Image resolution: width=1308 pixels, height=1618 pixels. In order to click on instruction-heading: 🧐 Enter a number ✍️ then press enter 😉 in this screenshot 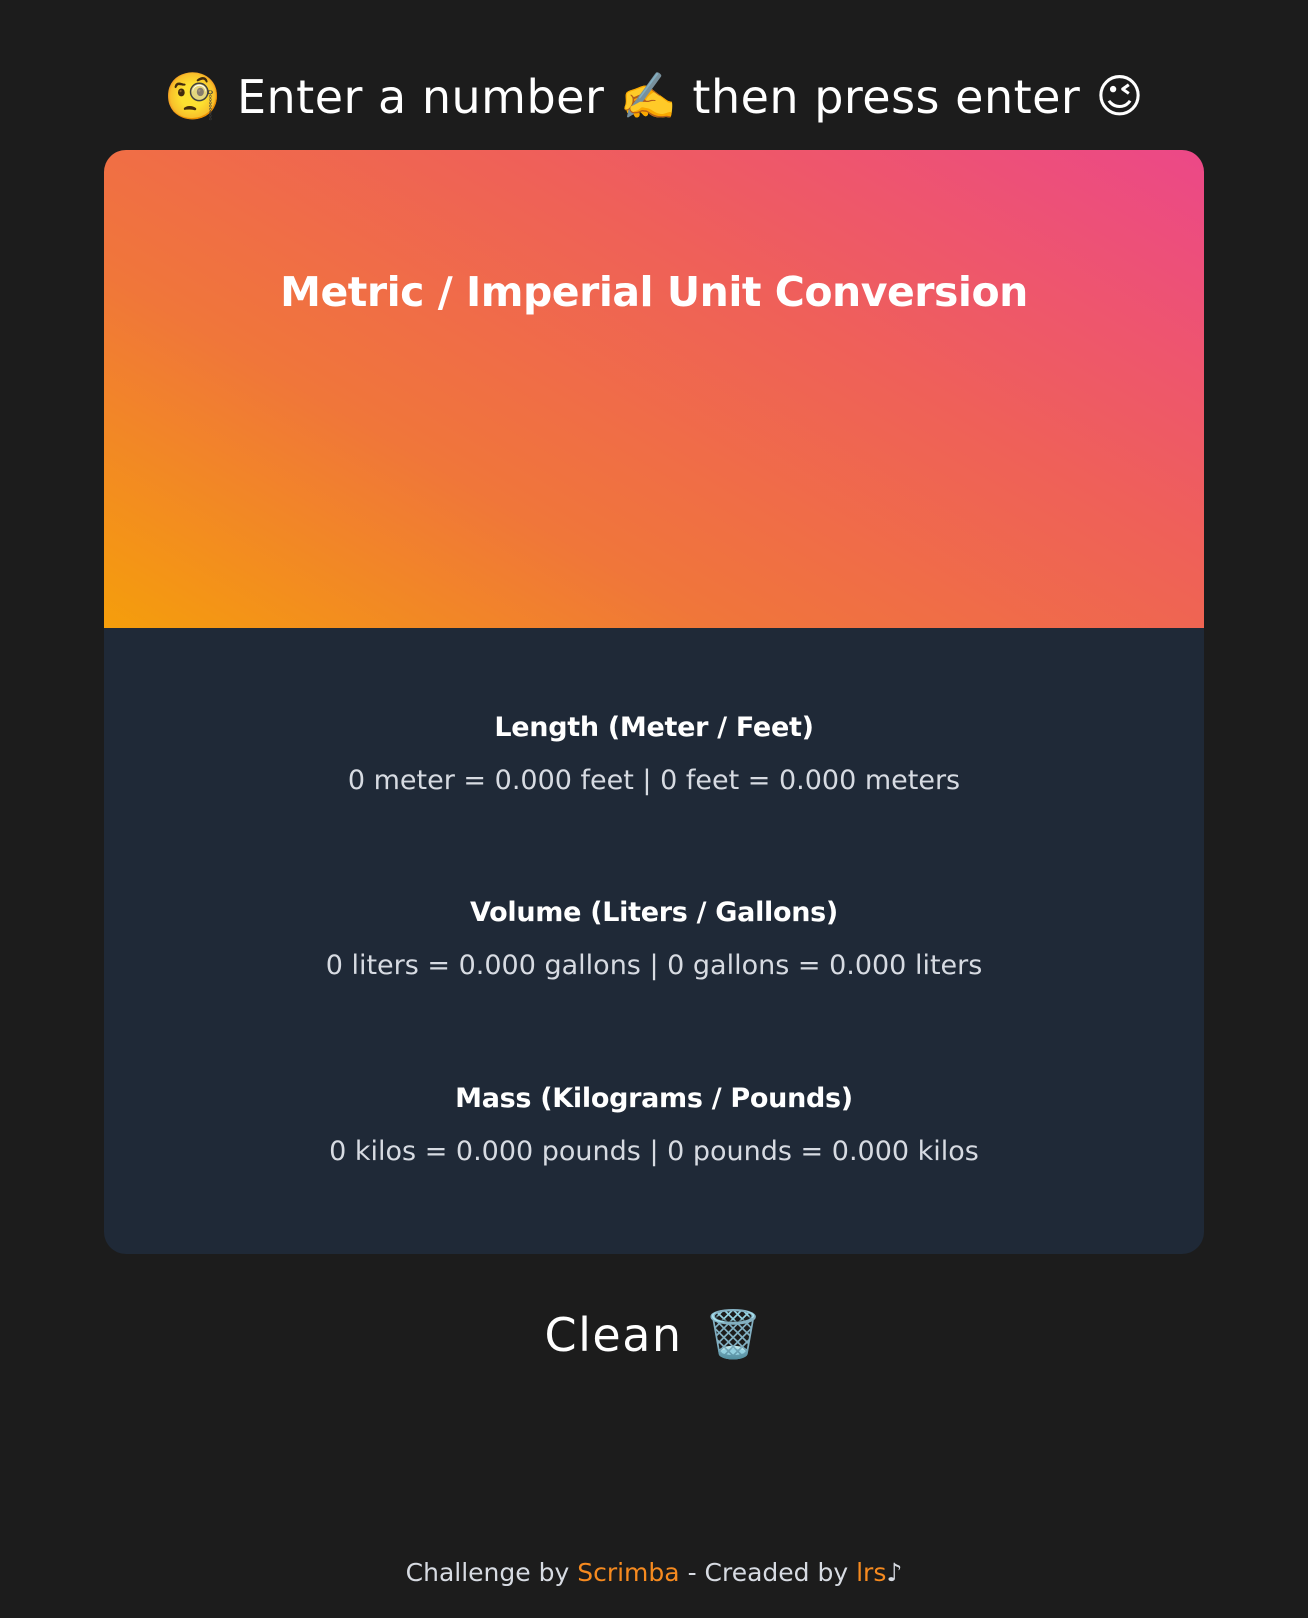, I will do `click(654, 97)`.